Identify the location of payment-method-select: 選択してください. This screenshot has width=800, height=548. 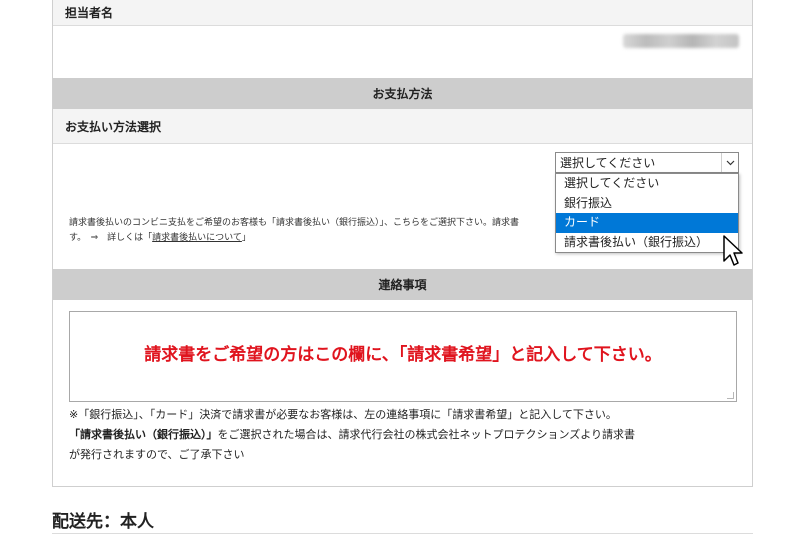
(647, 162).